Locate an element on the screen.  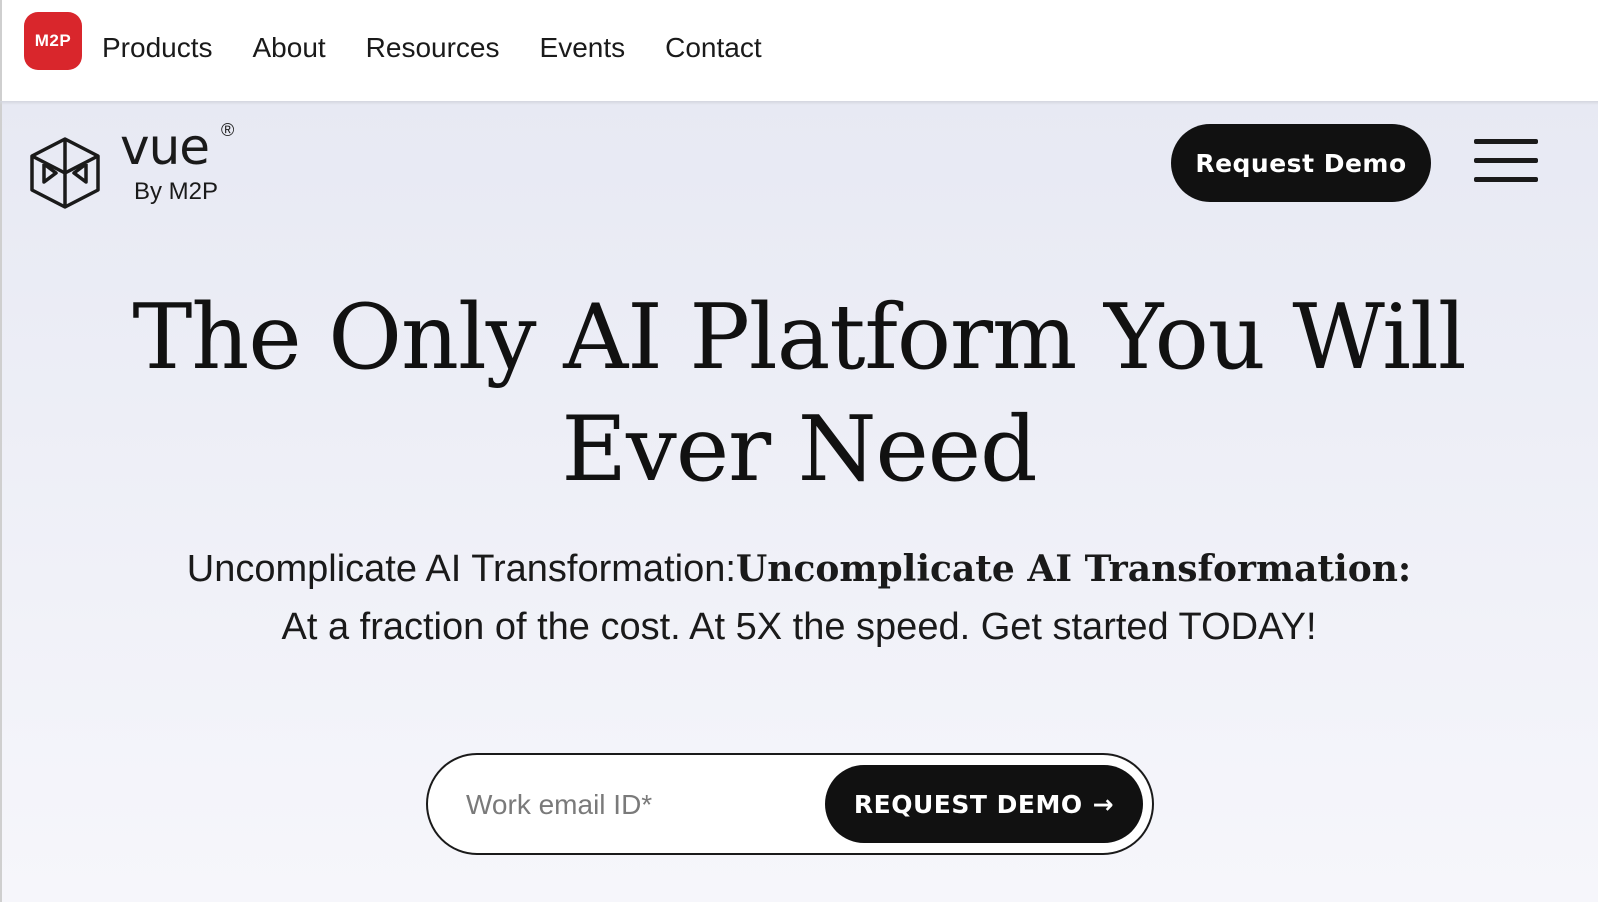
nav-item-products: Products is located at coordinates (157, 48).